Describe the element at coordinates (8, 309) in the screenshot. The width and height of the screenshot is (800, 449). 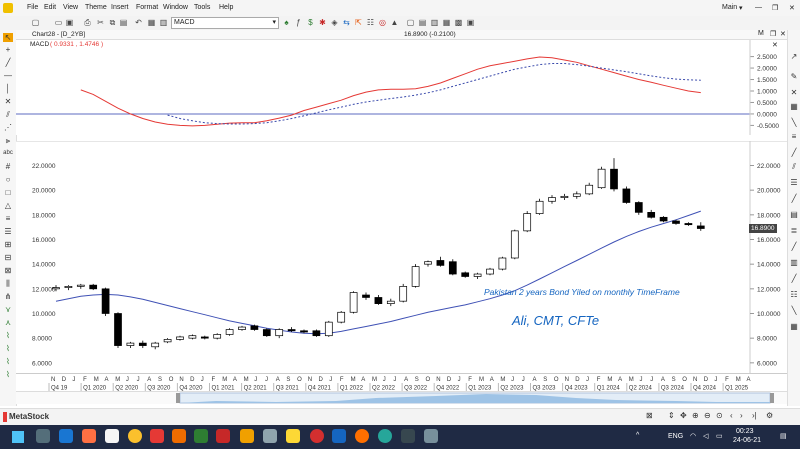
I see `wave-up-icon: ⋎` at that location.